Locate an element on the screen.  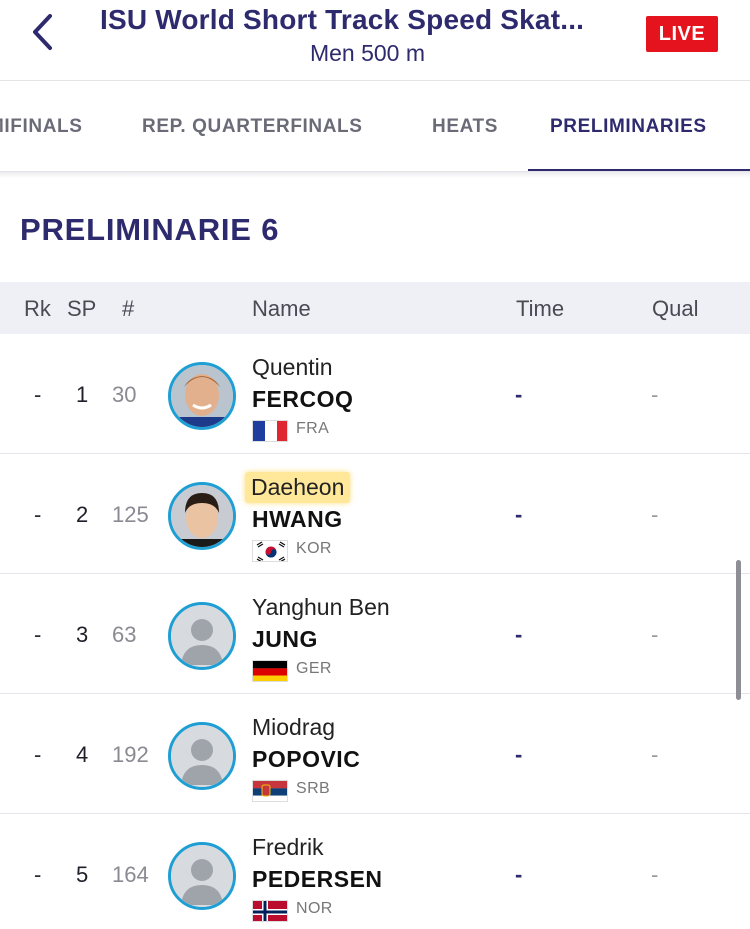
athlete-last-name: HWANG is located at coordinates (297, 519).